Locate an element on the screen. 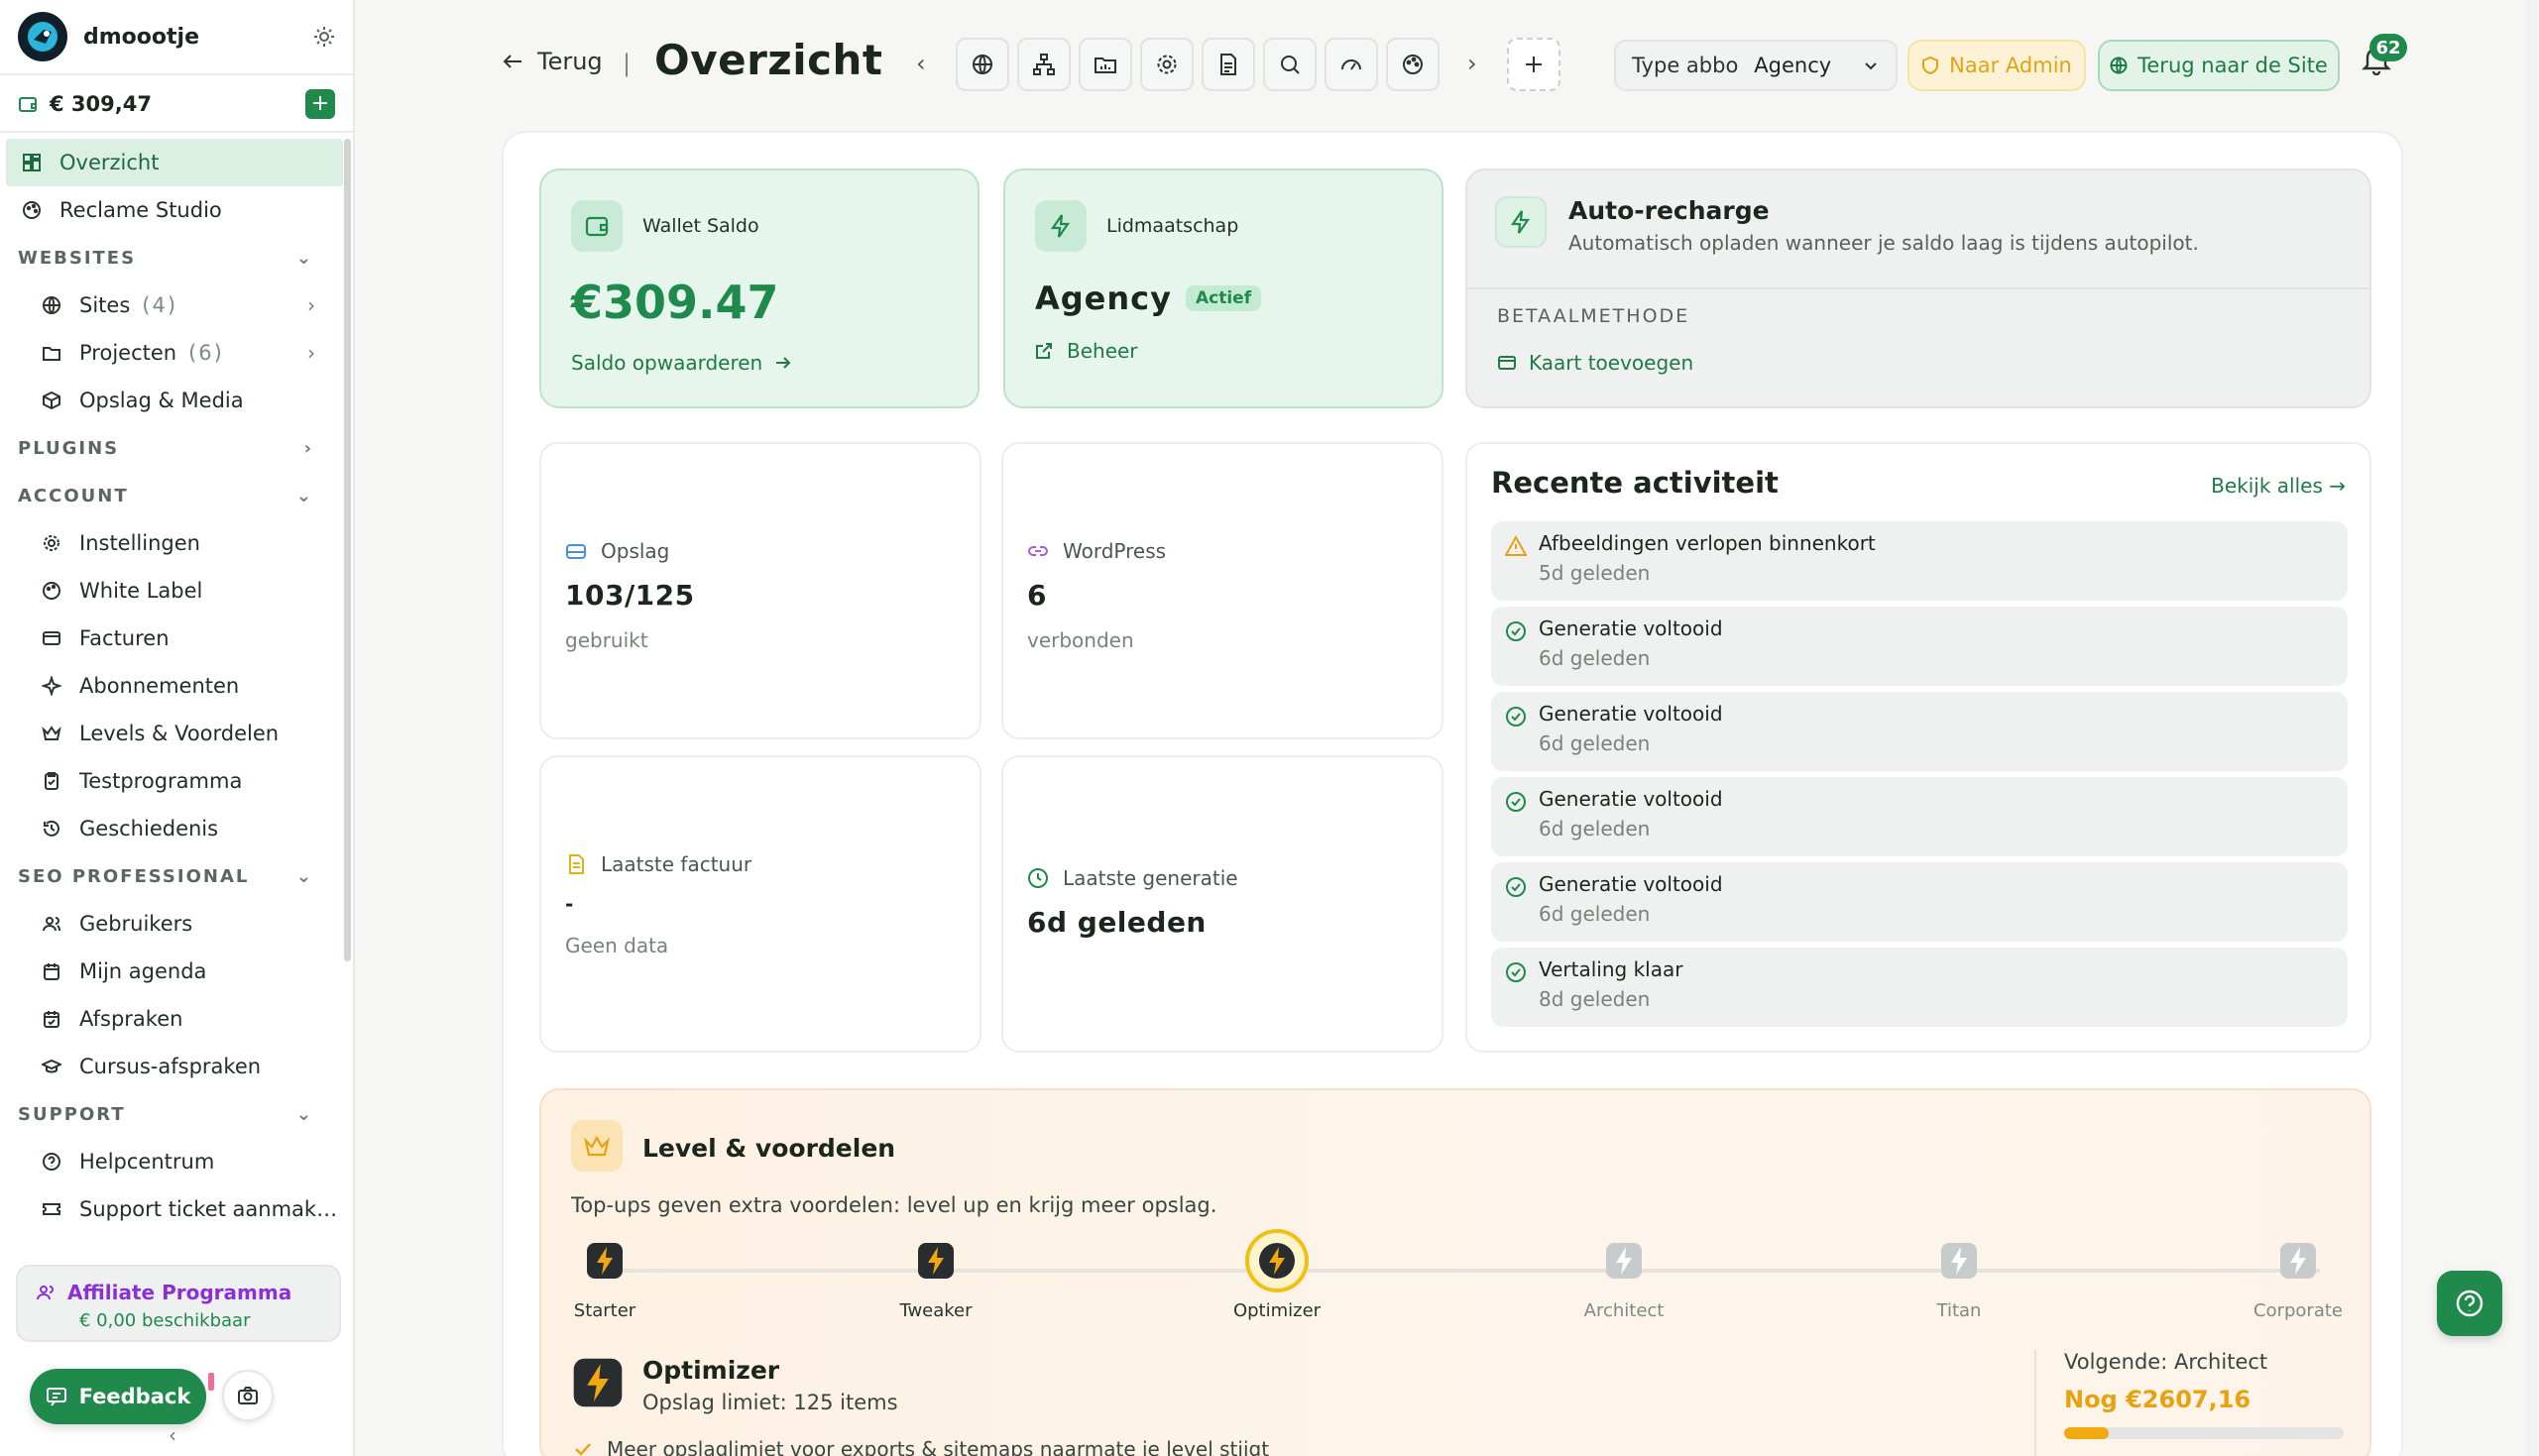 The image size is (2539, 1456). wallet-icon is located at coordinates (28, 104).